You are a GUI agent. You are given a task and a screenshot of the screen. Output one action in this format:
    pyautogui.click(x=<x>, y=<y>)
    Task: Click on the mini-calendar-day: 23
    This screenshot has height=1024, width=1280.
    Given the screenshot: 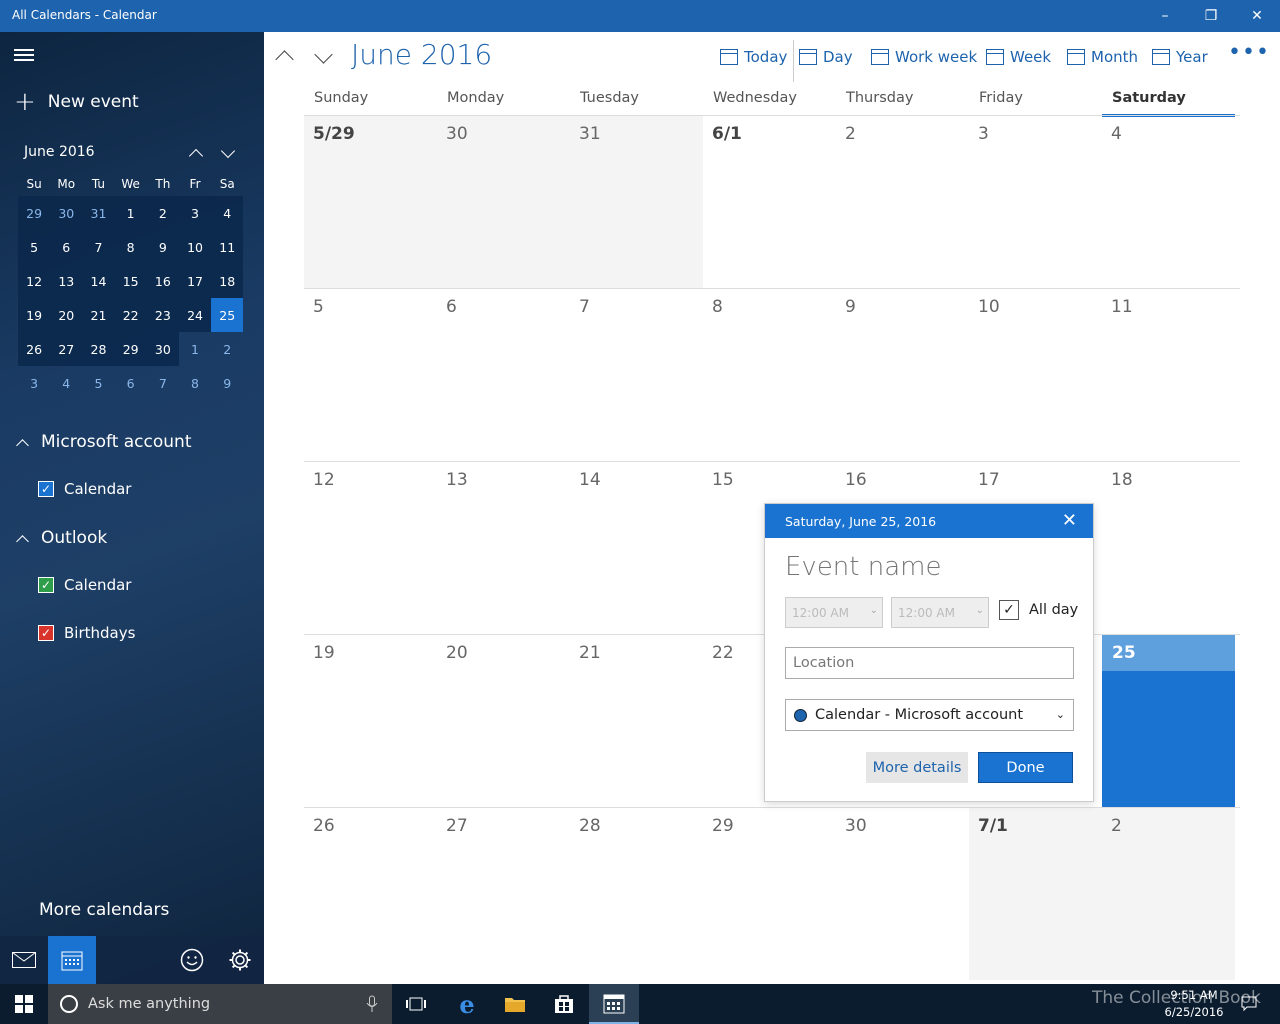 What is the action you would take?
    pyautogui.click(x=162, y=315)
    